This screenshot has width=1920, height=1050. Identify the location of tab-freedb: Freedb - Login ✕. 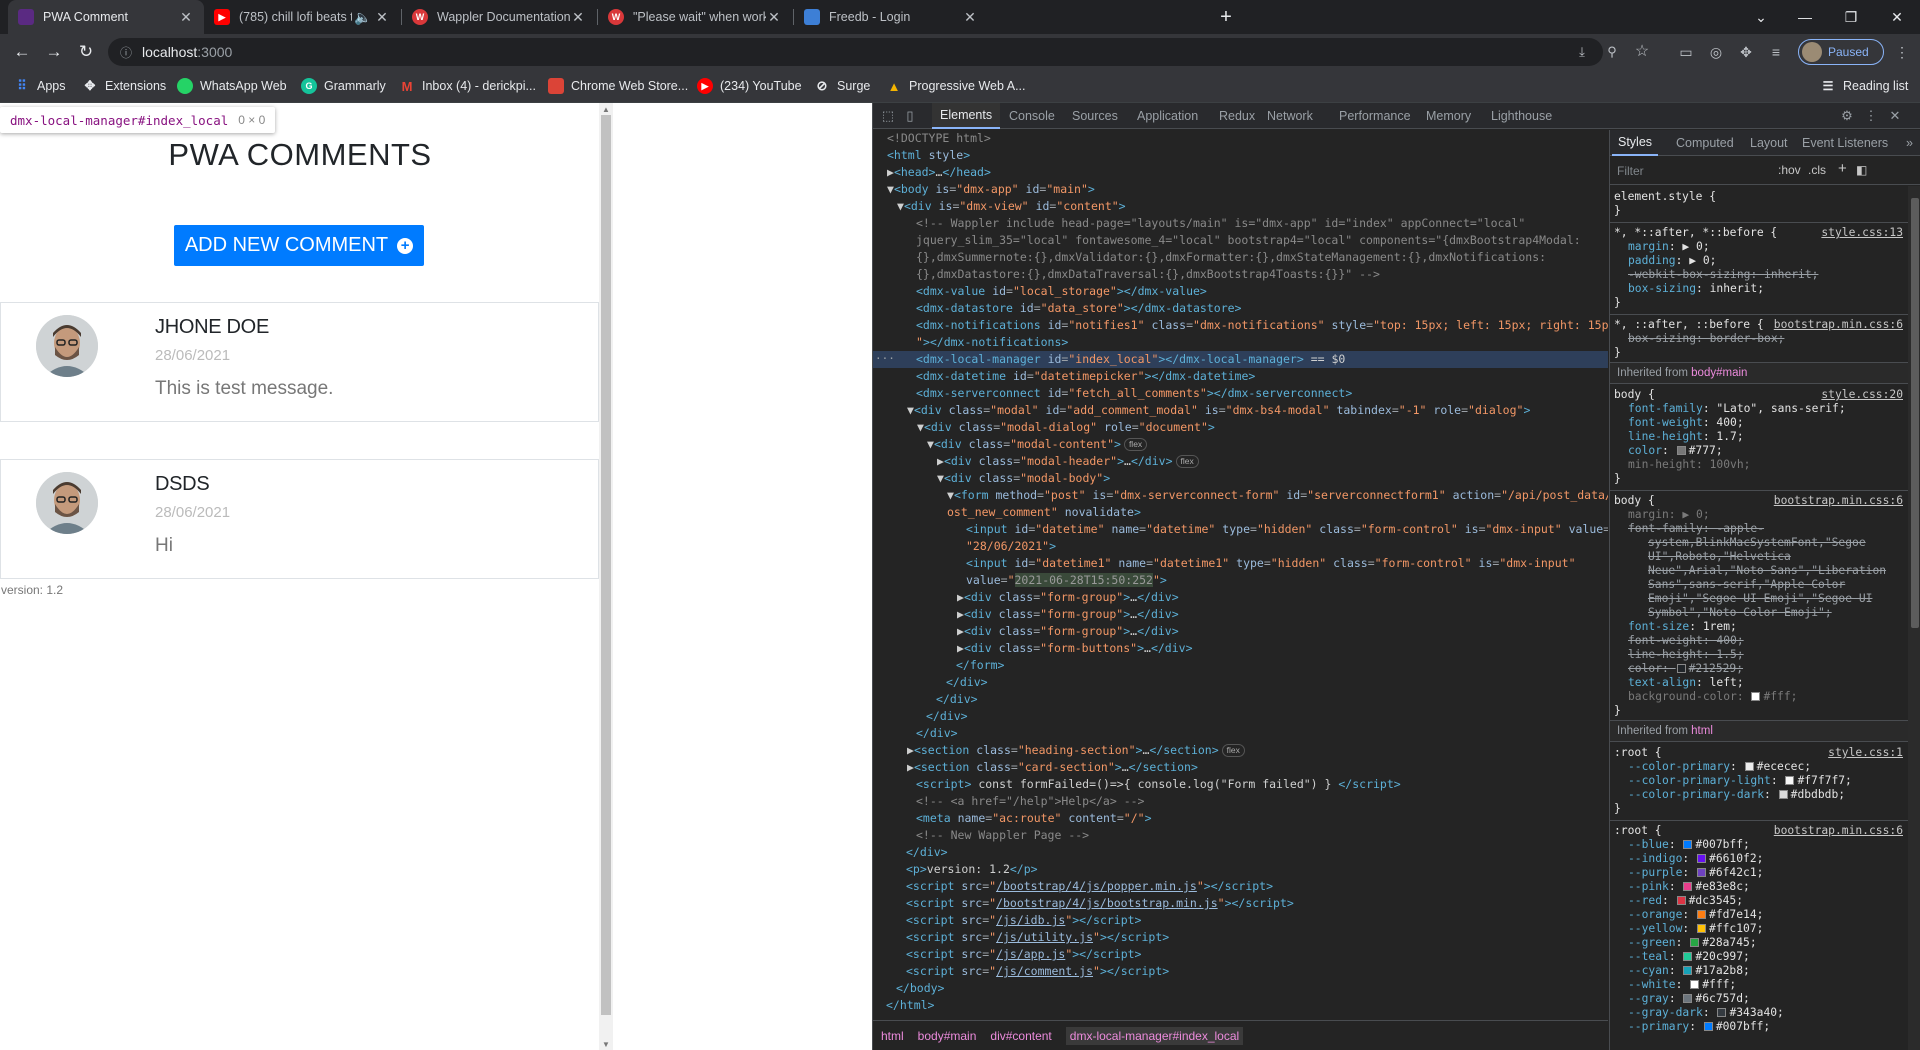
(891, 17).